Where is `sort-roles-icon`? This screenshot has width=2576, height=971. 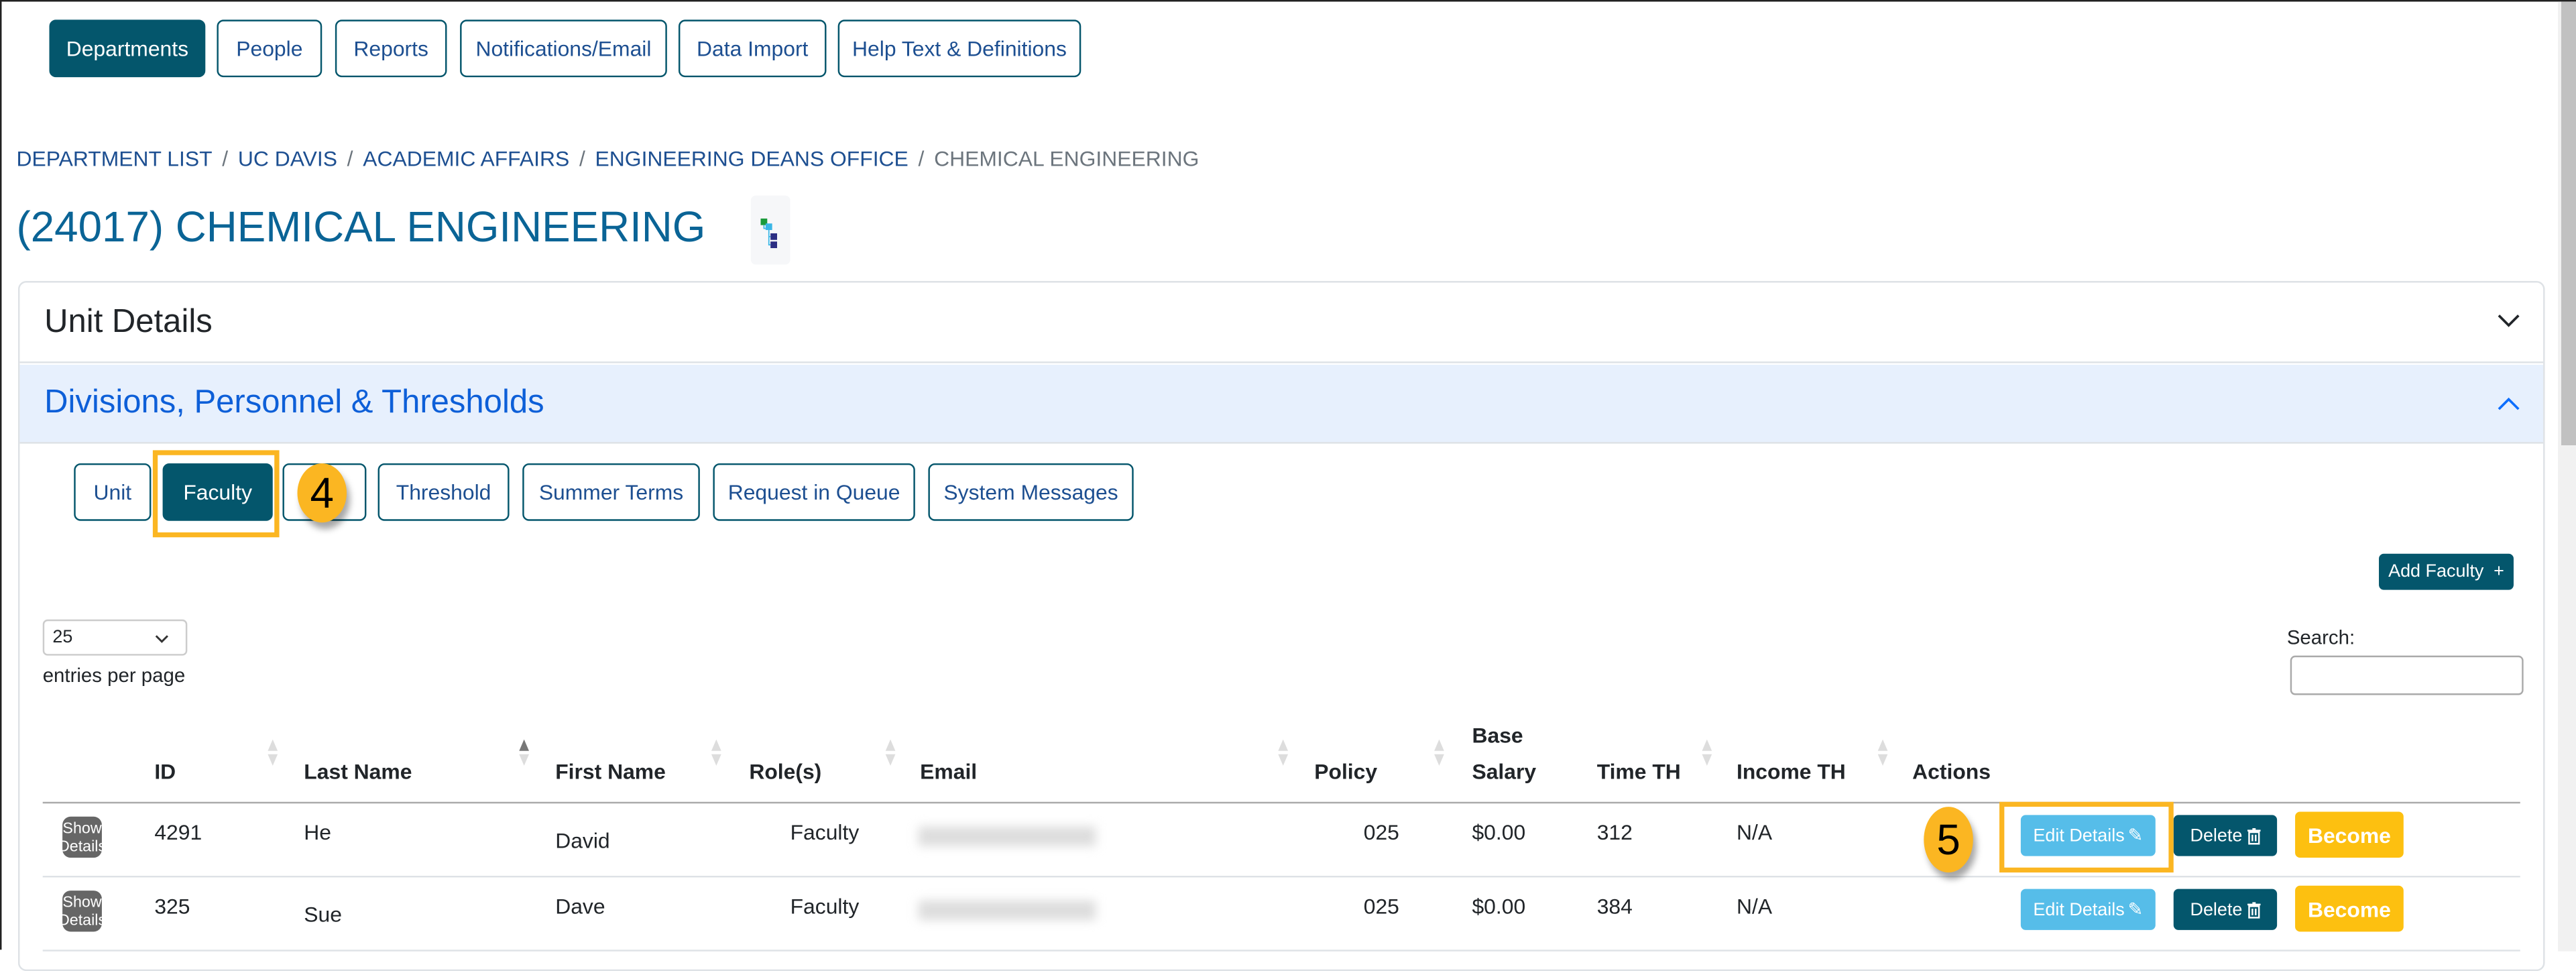 sort-roles-icon is located at coordinates (890, 752).